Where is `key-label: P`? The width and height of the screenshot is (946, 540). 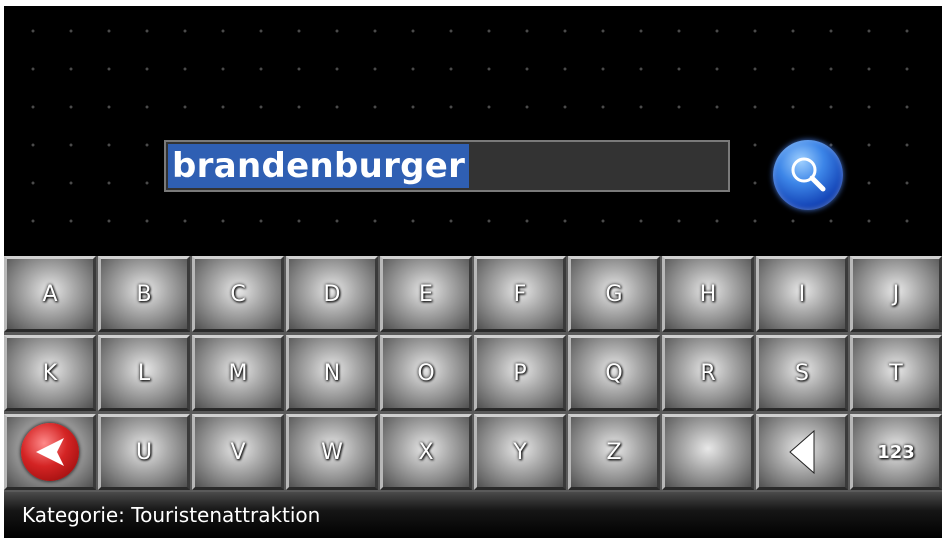 key-label: P is located at coordinates (520, 373).